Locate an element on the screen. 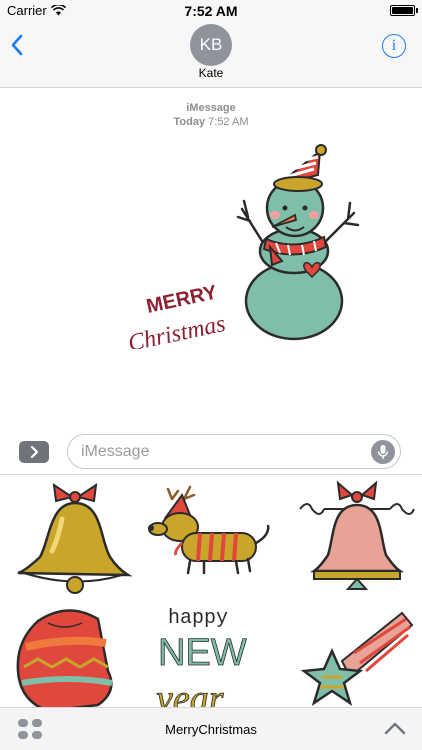  message-service-label: iMessage is located at coordinates (211, 108).